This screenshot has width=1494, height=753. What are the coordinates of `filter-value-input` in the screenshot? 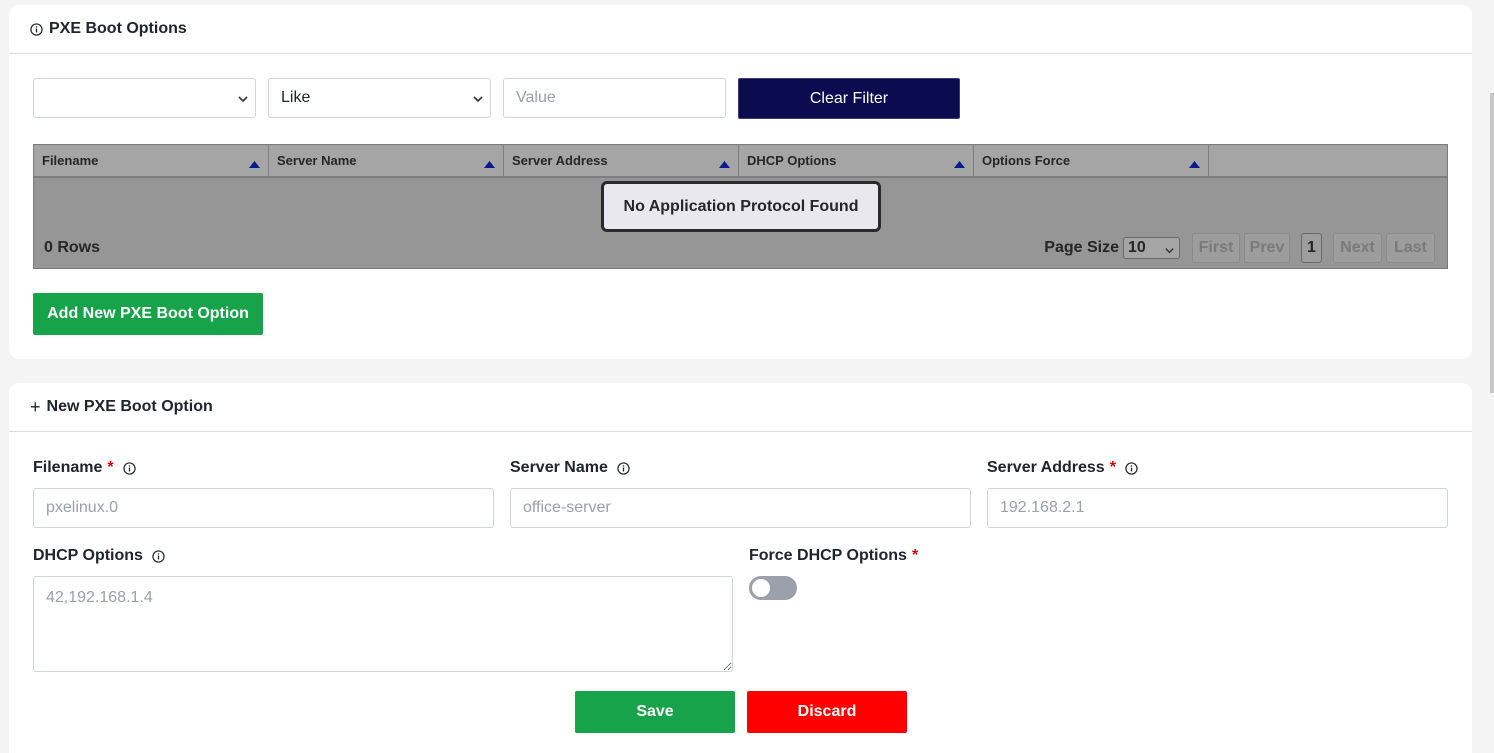 It's located at (614, 98).